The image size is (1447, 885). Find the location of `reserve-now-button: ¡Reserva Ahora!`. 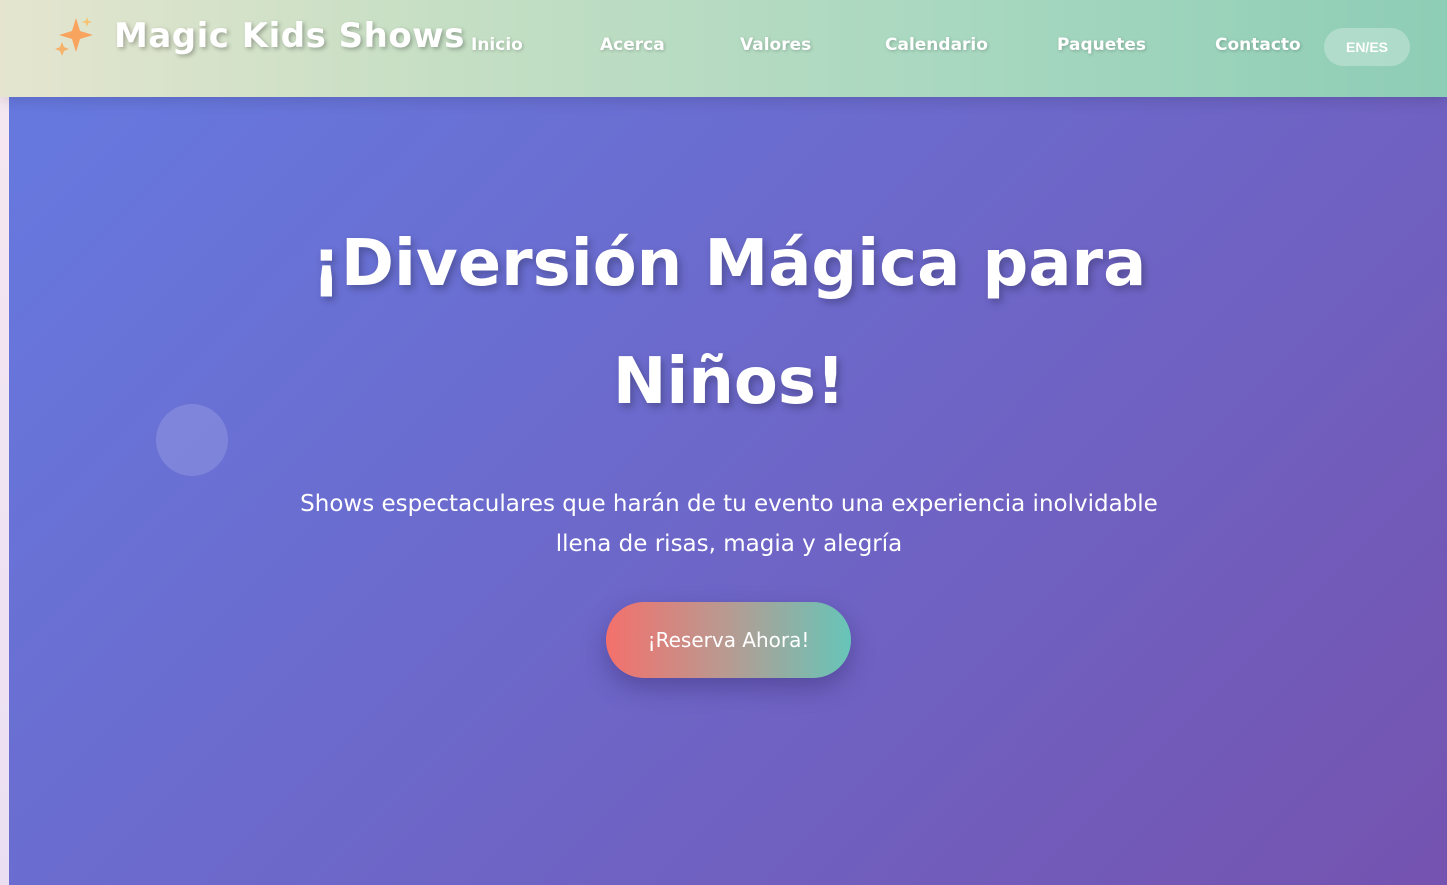

reserve-now-button: ¡Reserva Ahora! is located at coordinates (728, 640).